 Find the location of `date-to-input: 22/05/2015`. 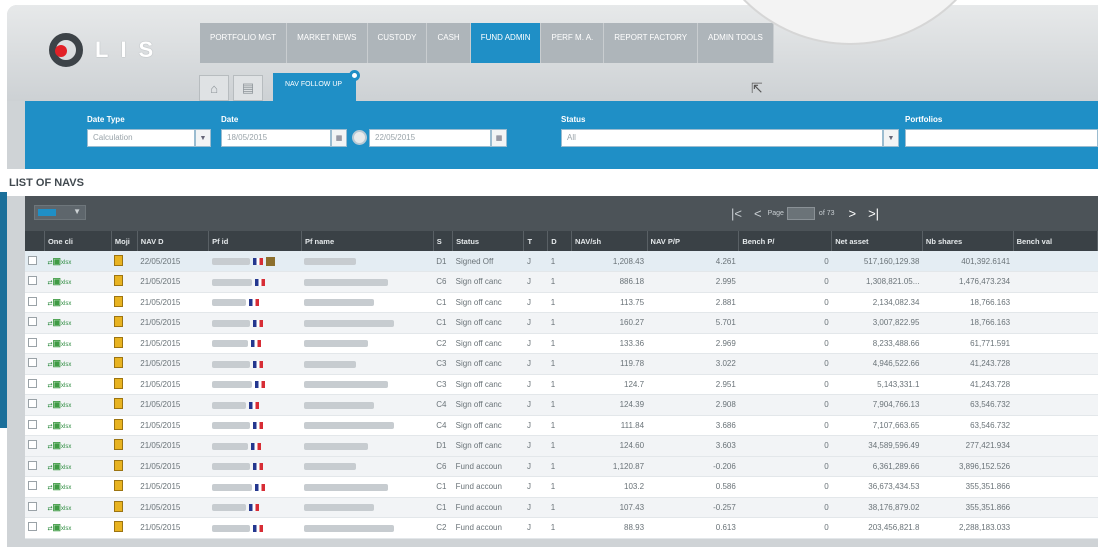

date-to-input: 22/05/2015 is located at coordinates (430, 138).